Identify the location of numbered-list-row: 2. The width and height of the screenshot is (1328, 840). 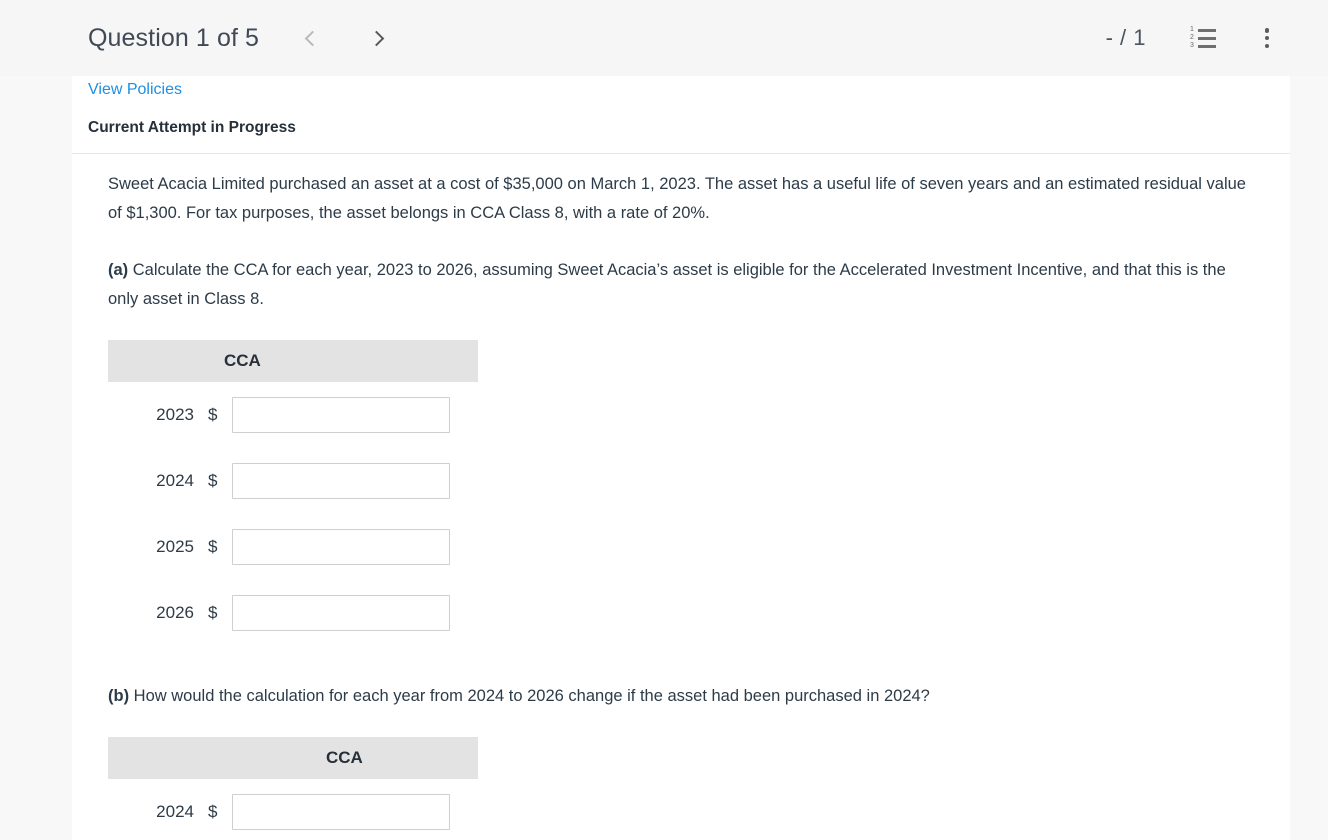
(1203, 37).